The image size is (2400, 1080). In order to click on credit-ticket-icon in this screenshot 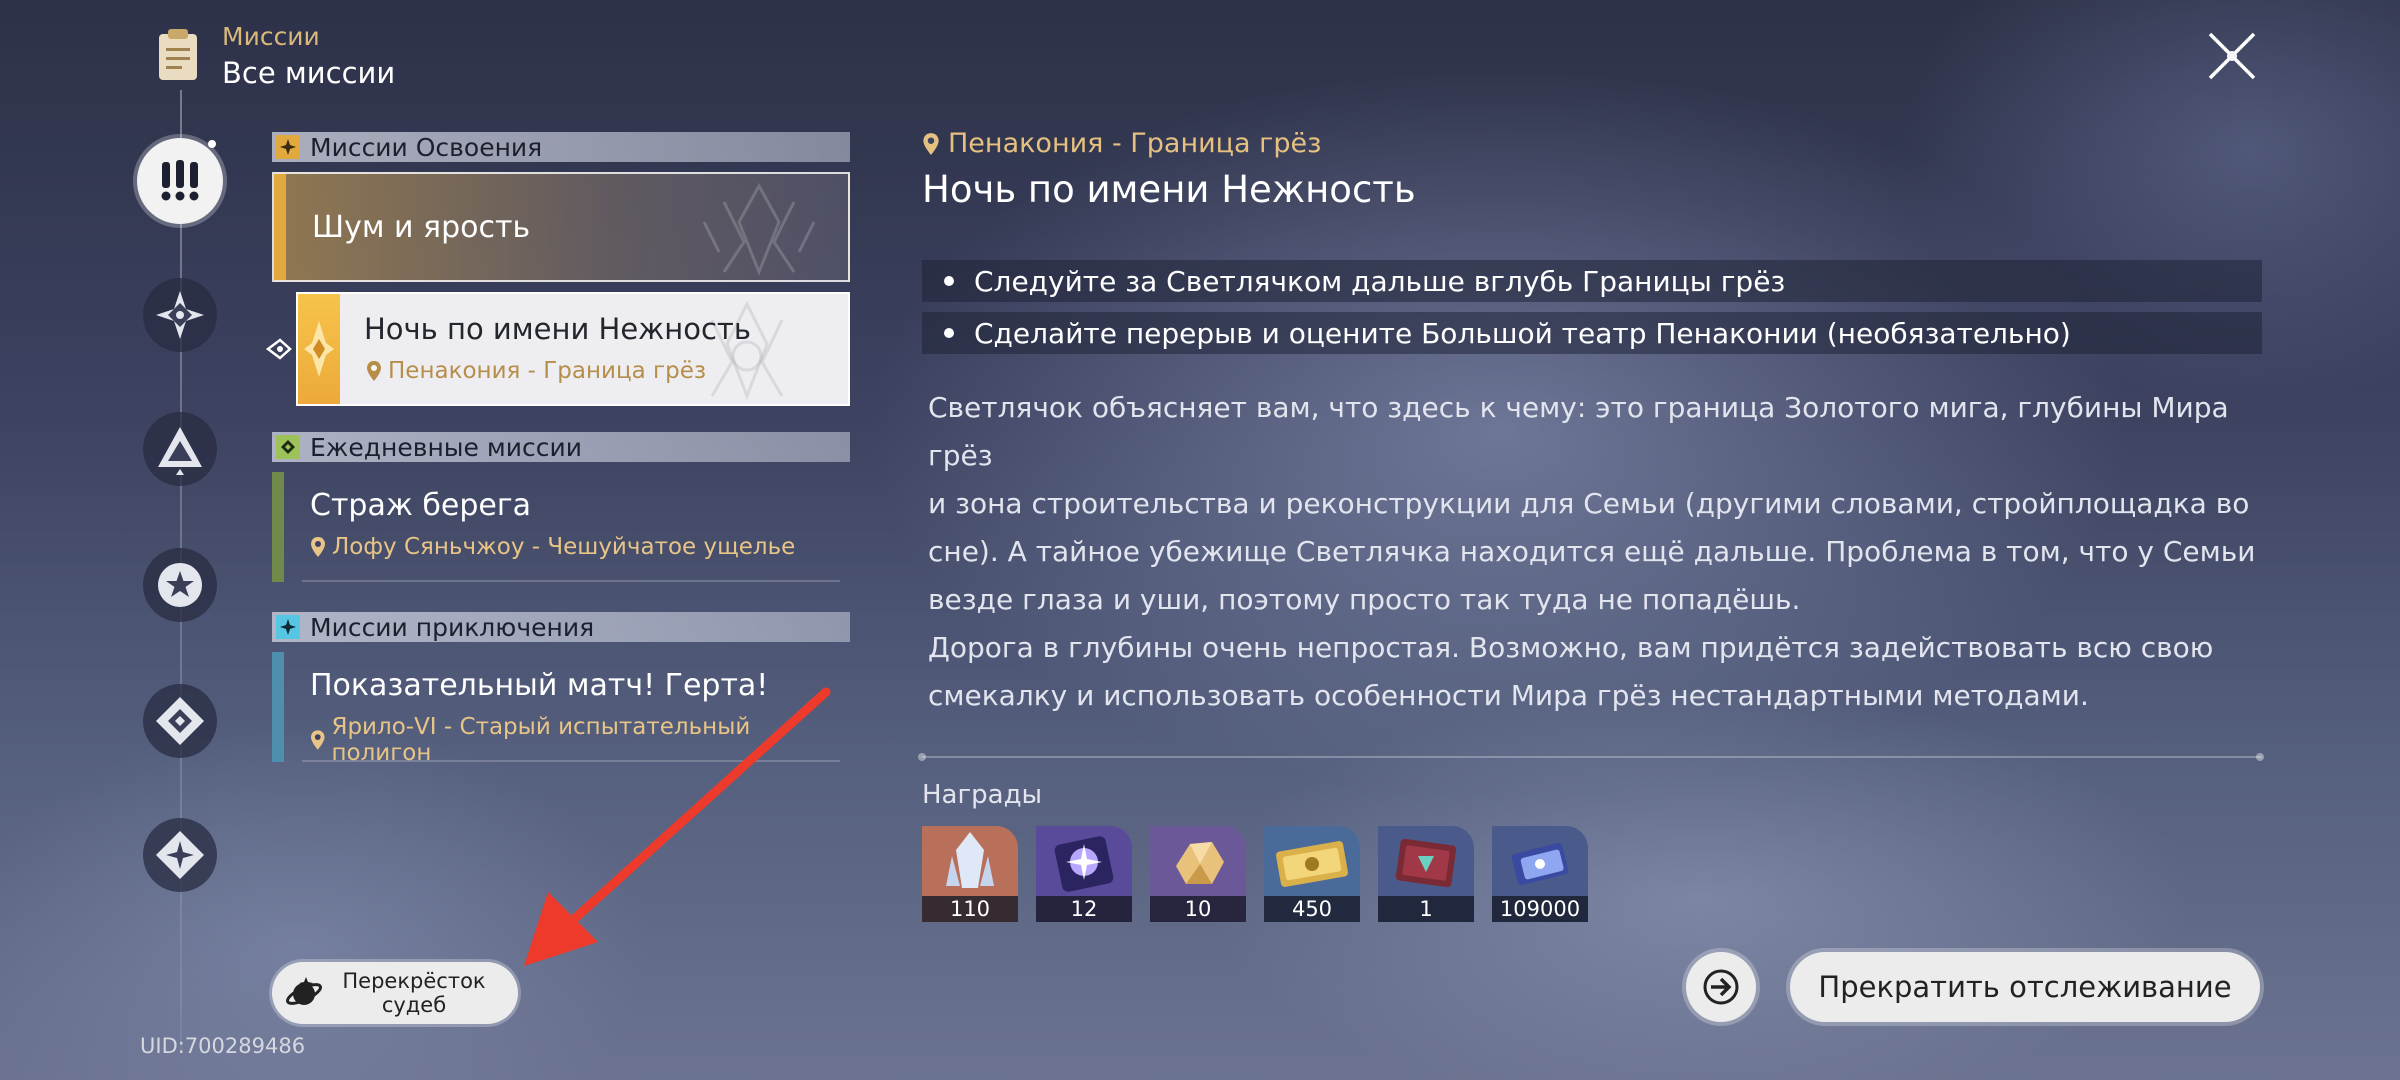, I will do `click(1312, 864)`.